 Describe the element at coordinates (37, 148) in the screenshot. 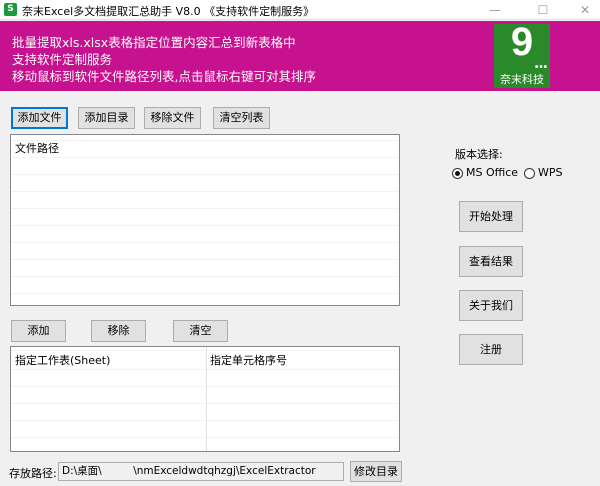

I see `file-path-column-header: 文件路径` at that location.